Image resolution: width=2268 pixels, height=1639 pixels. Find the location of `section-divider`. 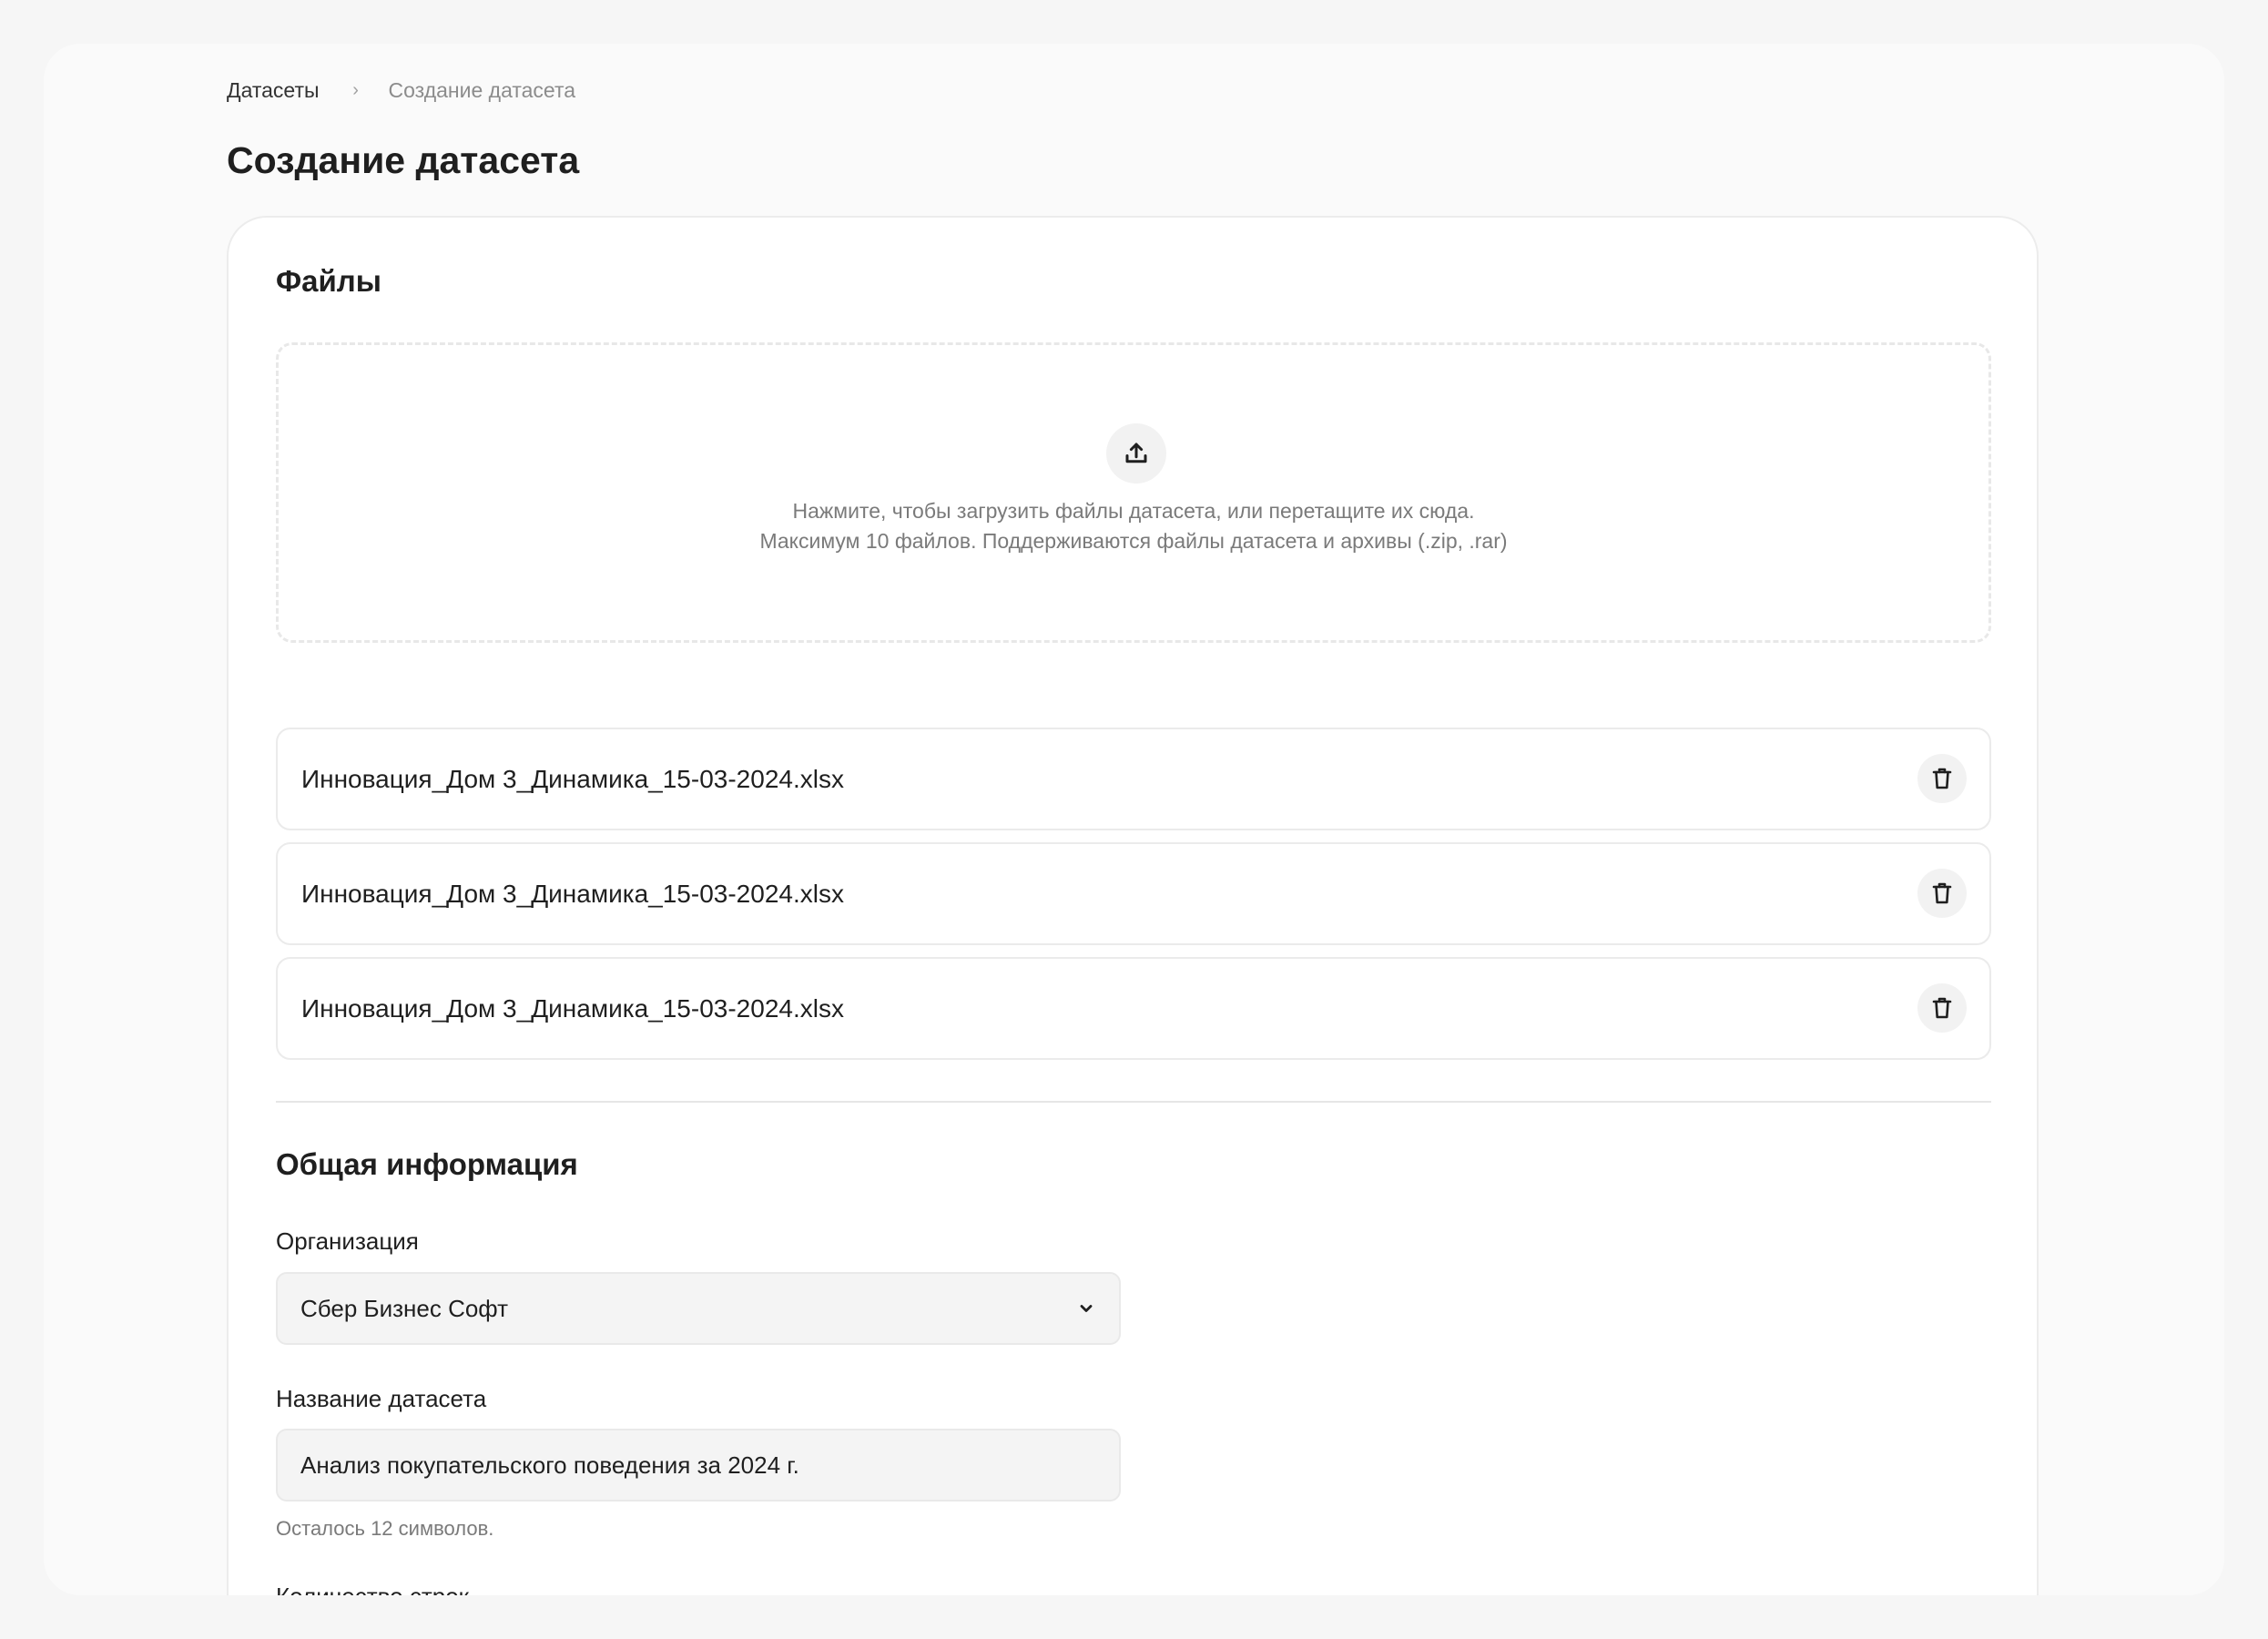

section-divider is located at coordinates (1133, 1102).